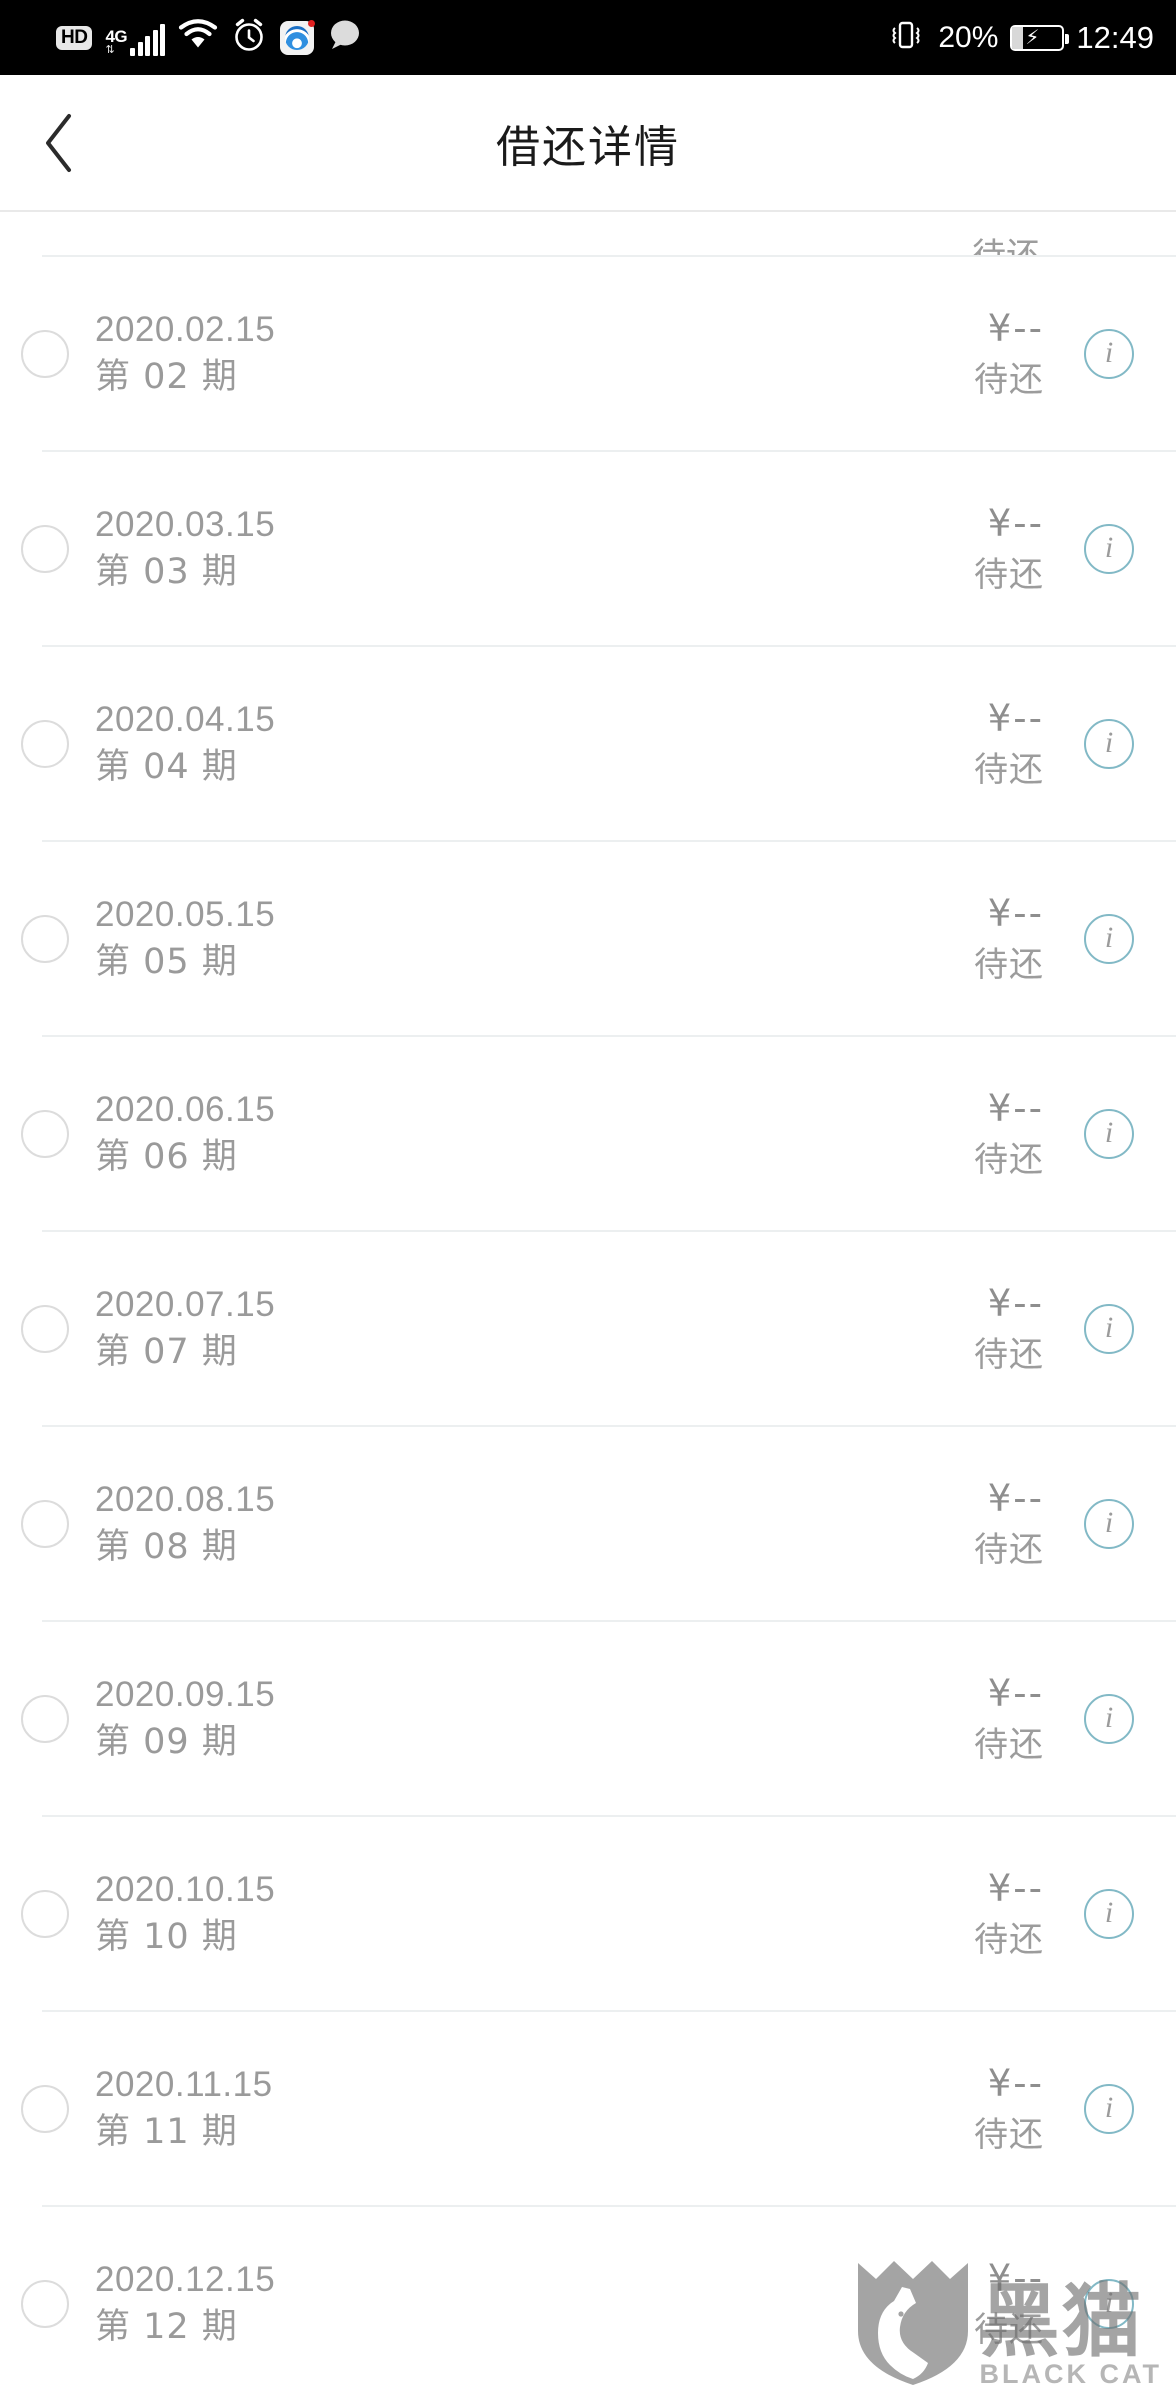 Image resolution: width=1176 pixels, height=2400 pixels. Describe the element at coordinates (968, 37) in the screenshot. I see `battery-percent-label: 20%` at that location.